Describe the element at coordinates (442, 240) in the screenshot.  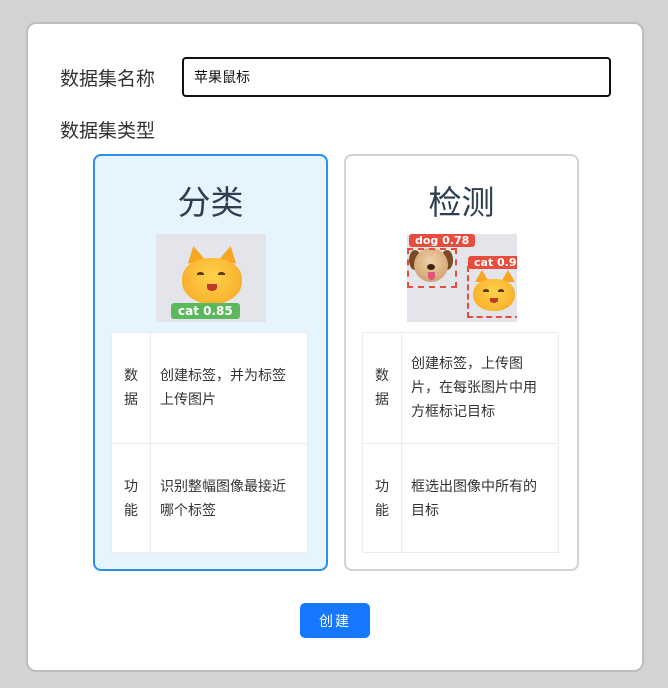
I see `dog-label-badge: dog 0.78` at that location.